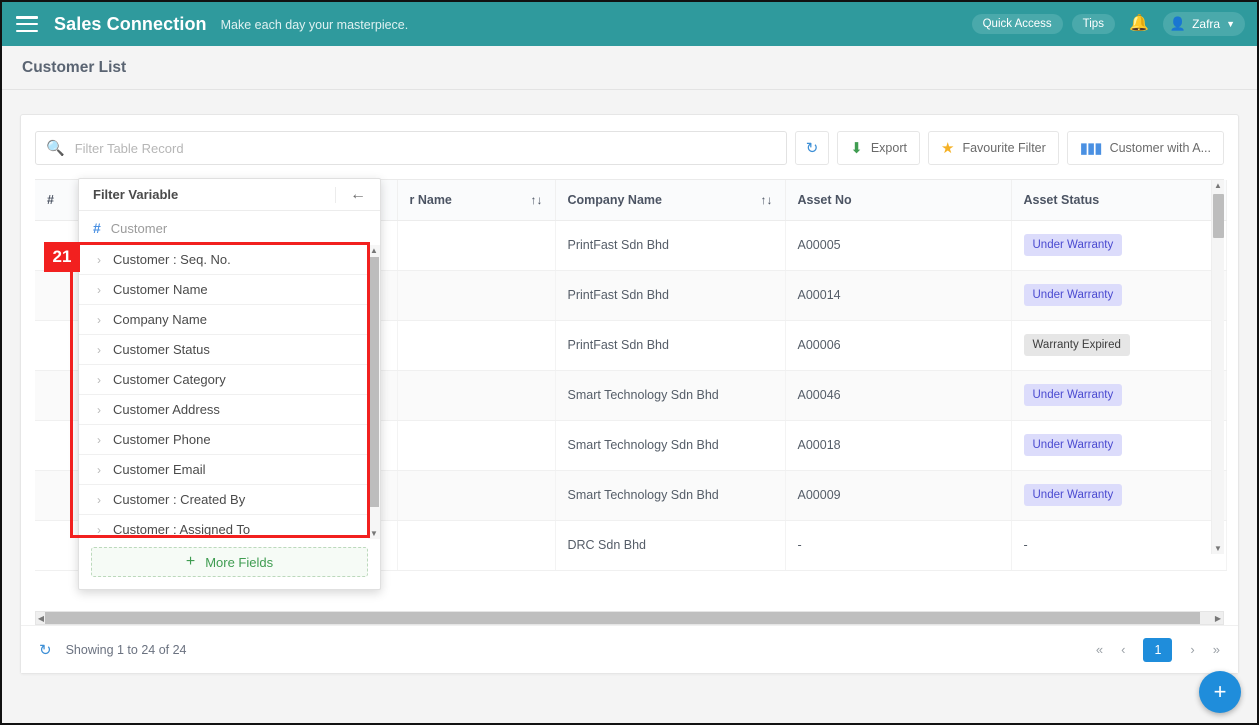  Describe the element at coordinates (629, 649) in the screenshot. I see `table-footer: ↻ Showing 1 to 24 of 24 « ‹ 1 › »` at that location.